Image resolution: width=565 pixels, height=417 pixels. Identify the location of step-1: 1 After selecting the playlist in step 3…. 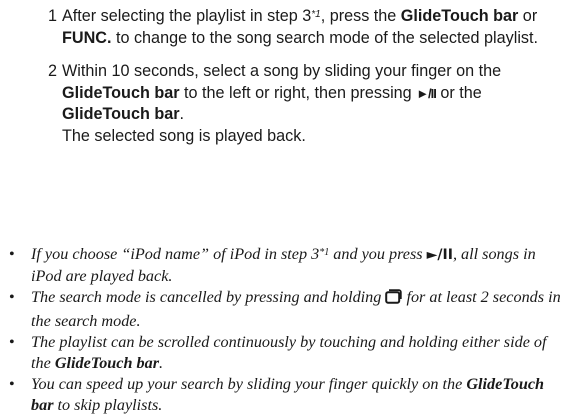
(305, 27).